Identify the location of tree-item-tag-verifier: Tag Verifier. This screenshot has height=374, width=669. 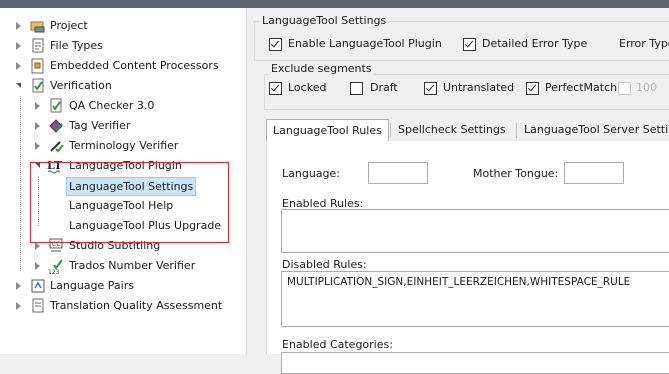
(123, 126).